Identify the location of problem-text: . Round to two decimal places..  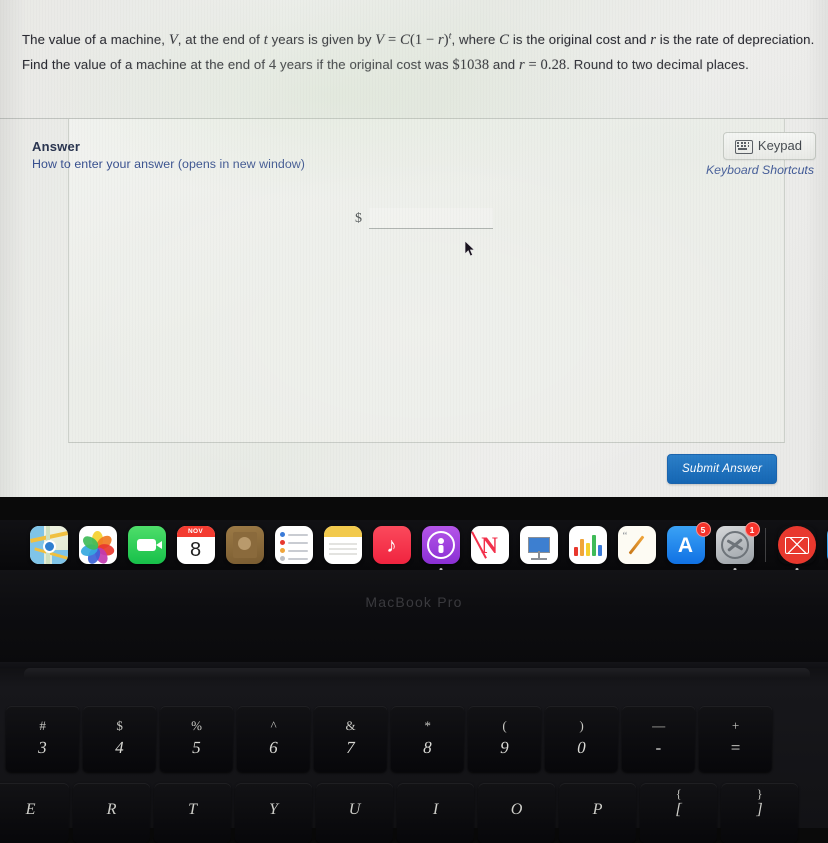
(657, 64).